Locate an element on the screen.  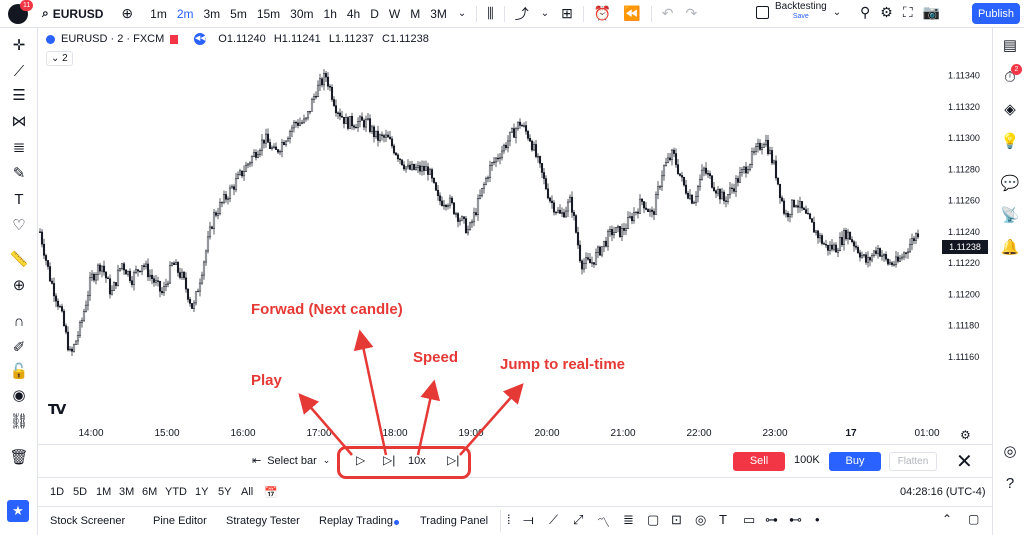
annotation-jump: Jump to real-time is located at coordinates (563, 364).